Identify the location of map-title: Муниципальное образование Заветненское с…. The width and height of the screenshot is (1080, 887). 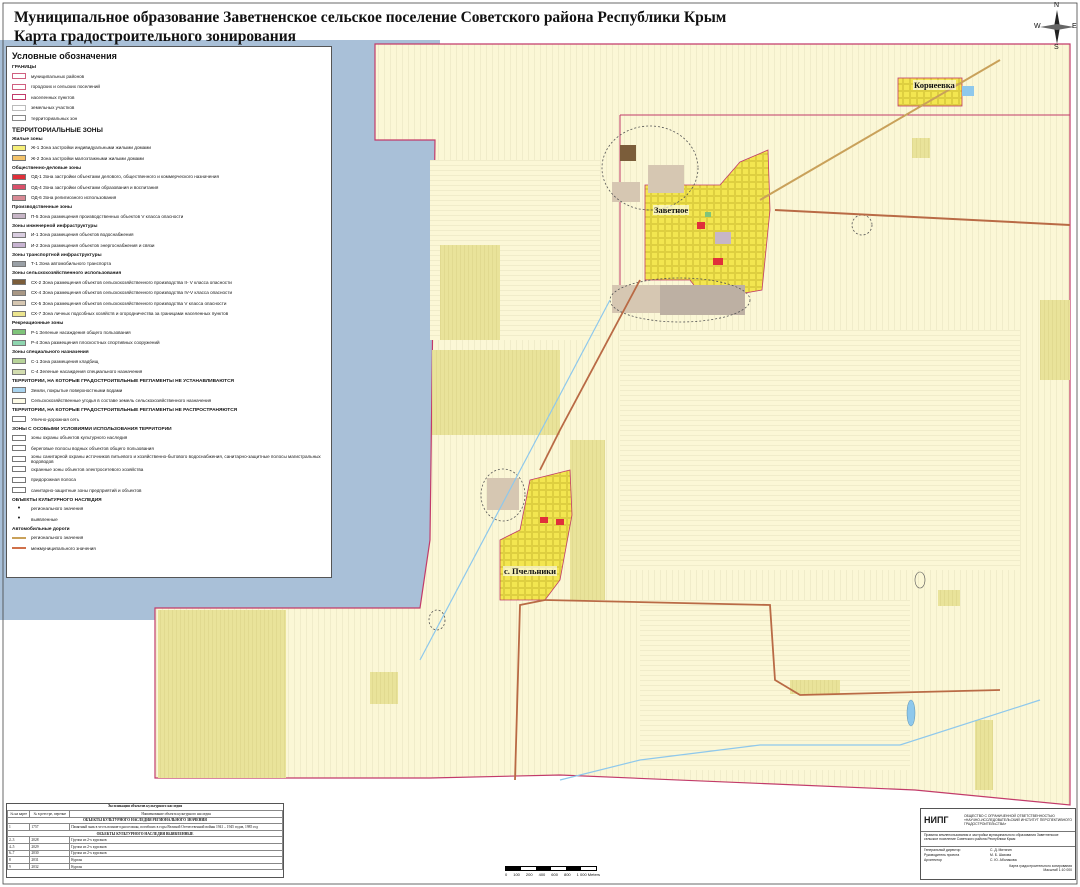
(370, 27).